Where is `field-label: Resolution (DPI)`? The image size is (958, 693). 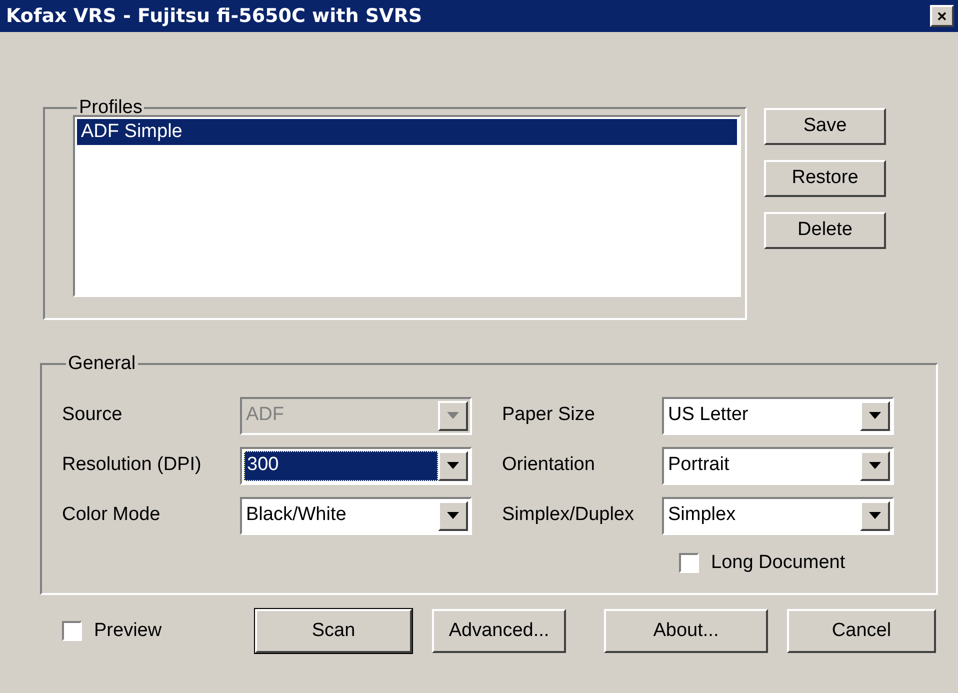
field-label: Resolution (DPI) is located at coordinates (132, 465).